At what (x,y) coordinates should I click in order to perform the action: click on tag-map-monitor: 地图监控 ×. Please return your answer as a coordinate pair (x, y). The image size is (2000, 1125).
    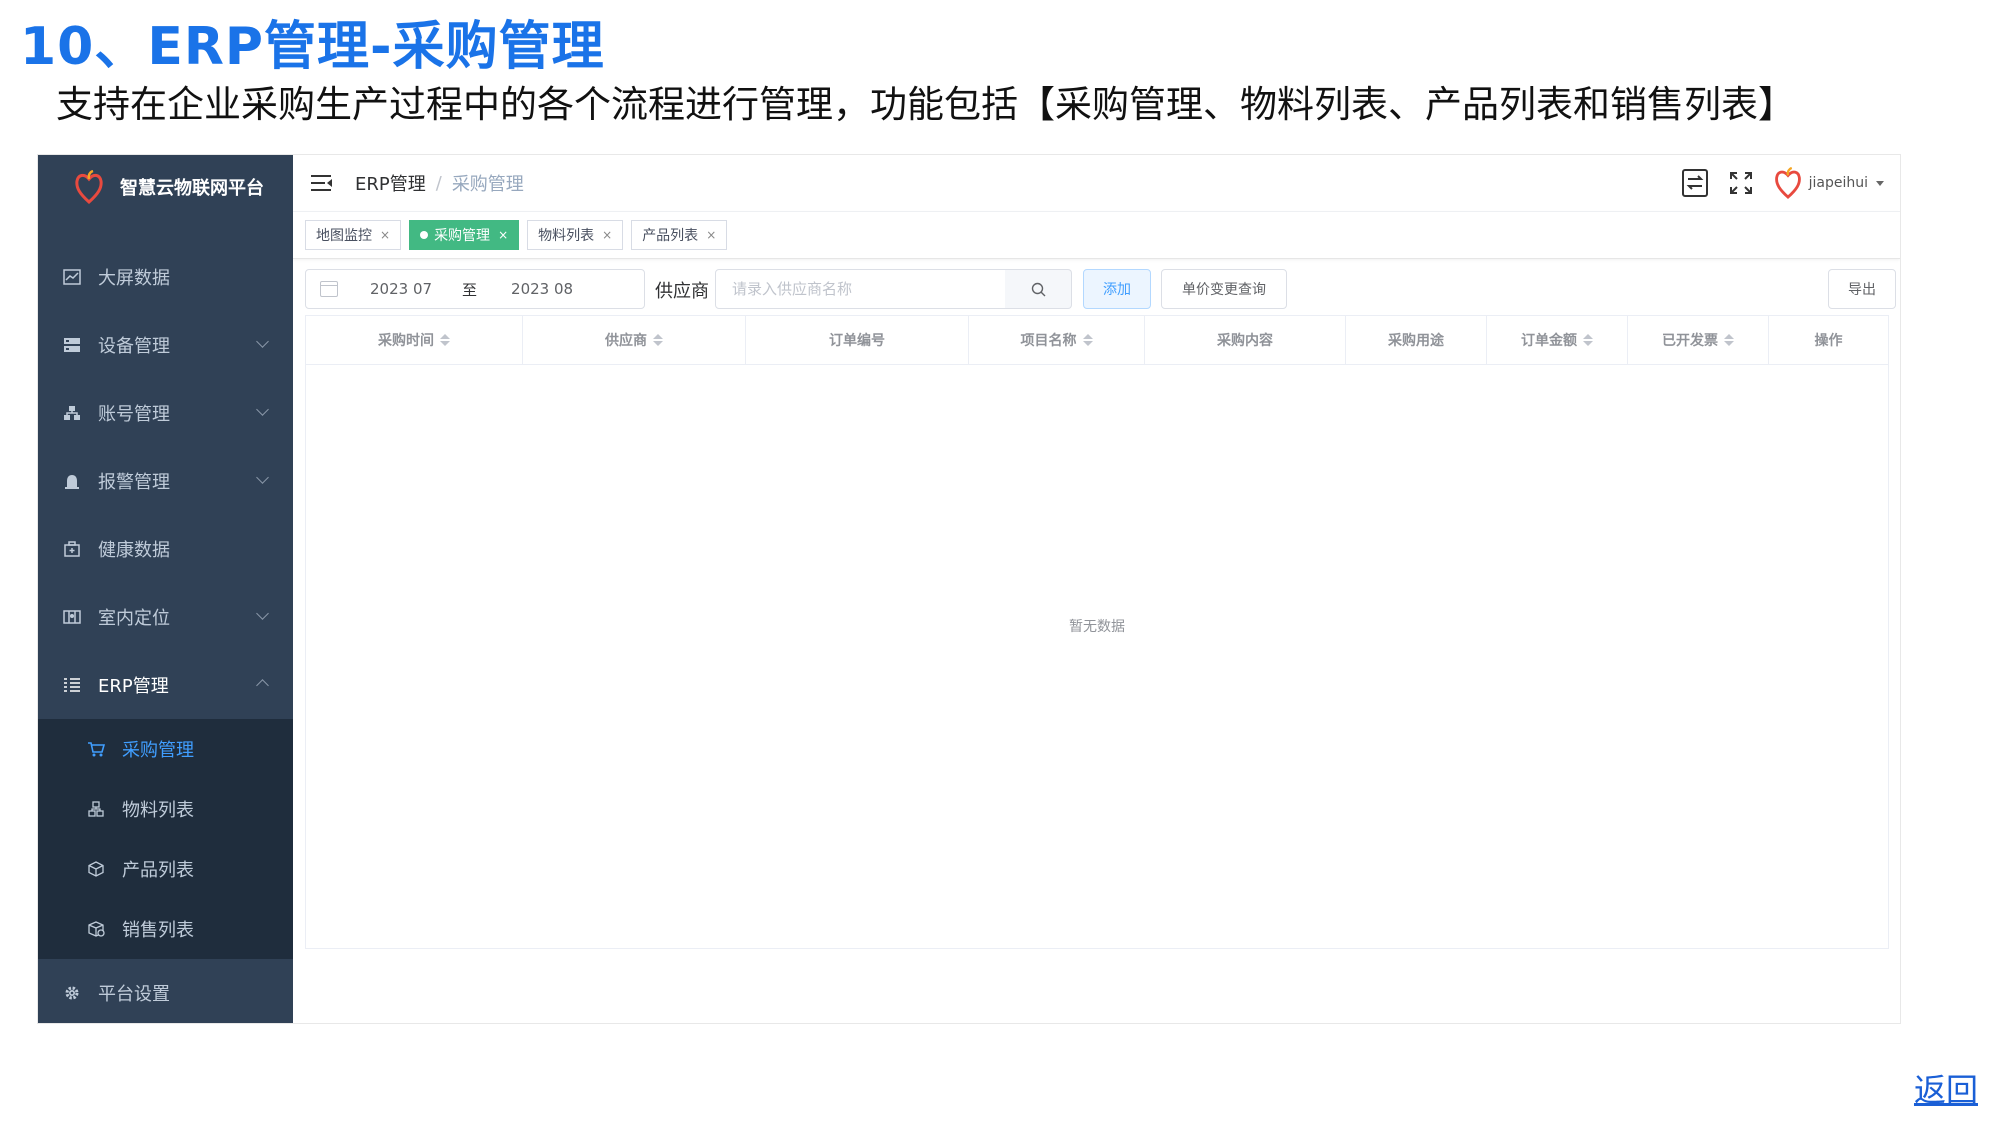
    Looking at the image, I should click on (353, 235).